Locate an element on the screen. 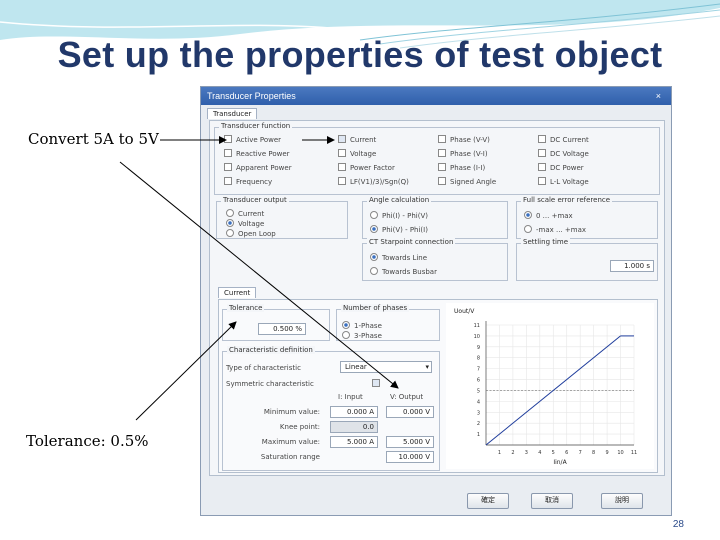 Image resolution: width=720 pixels, height=540 pixels. arrow-to-tolerance-field is located at coordinates (186, 371).